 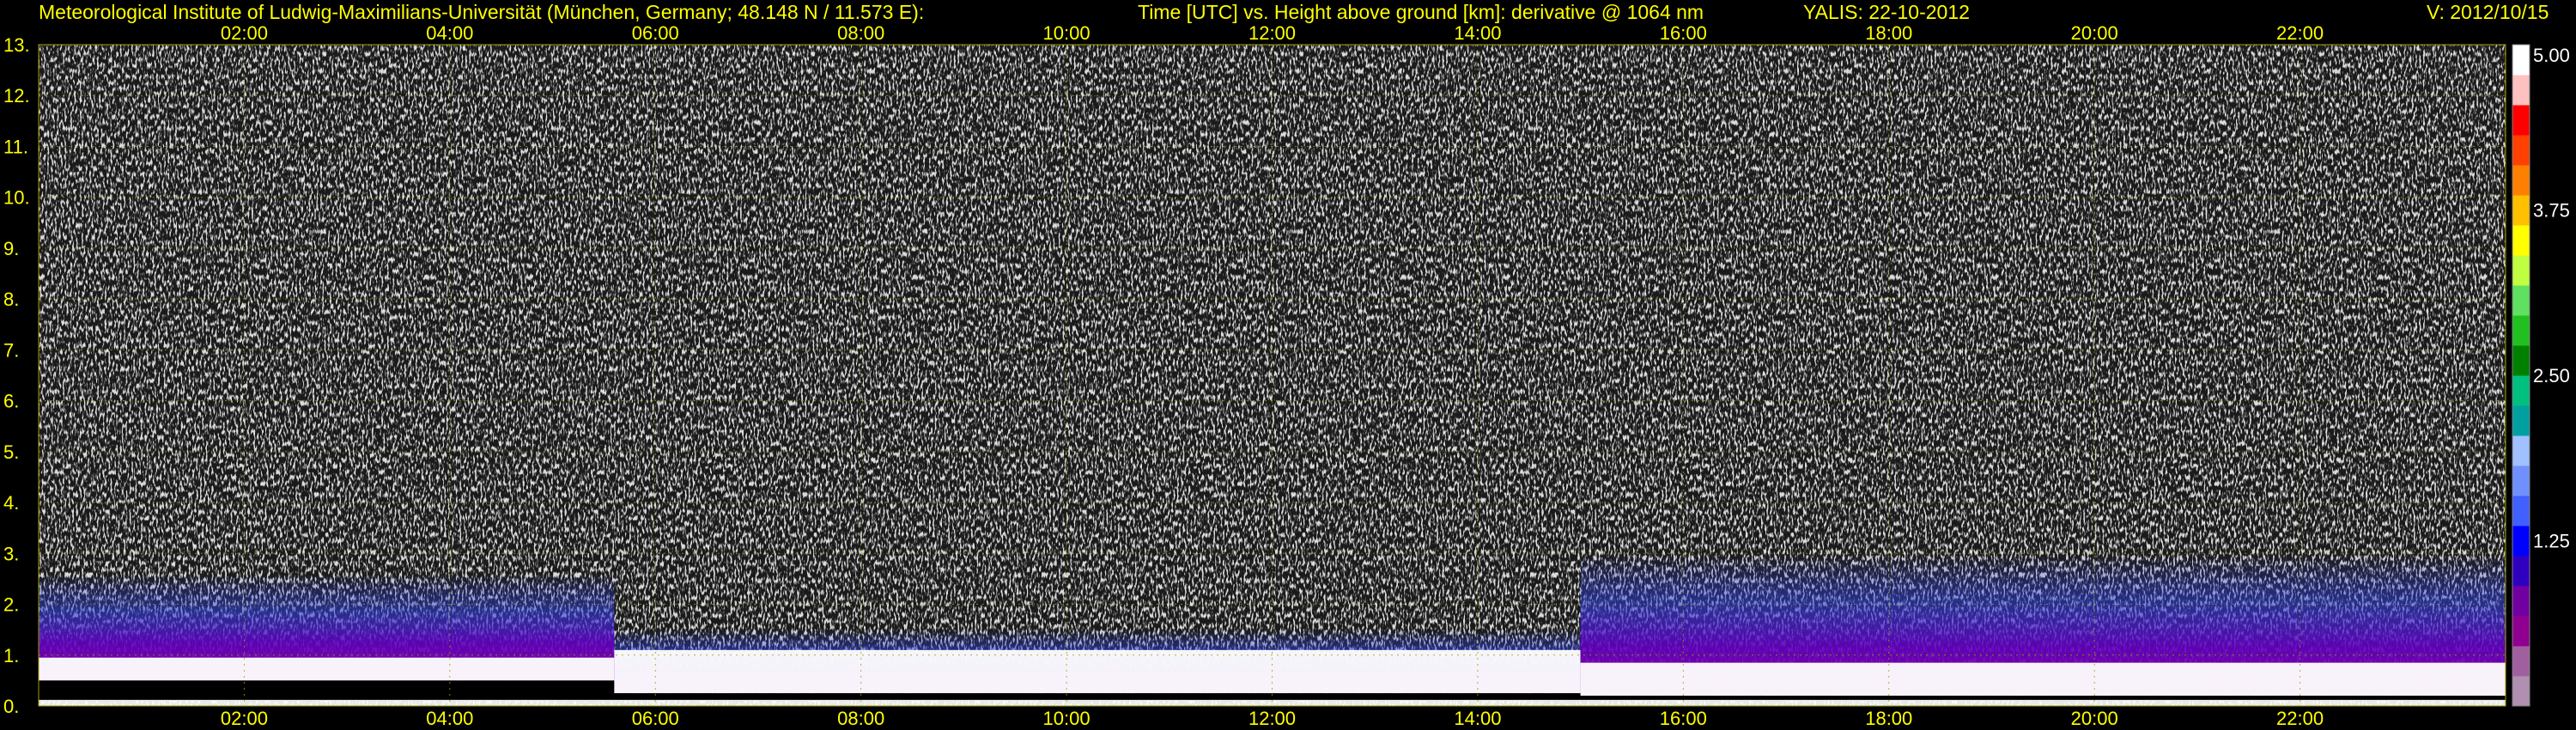 I want to click on x-tick-label-bottom: 14:00, so click(x=1477, y=718).